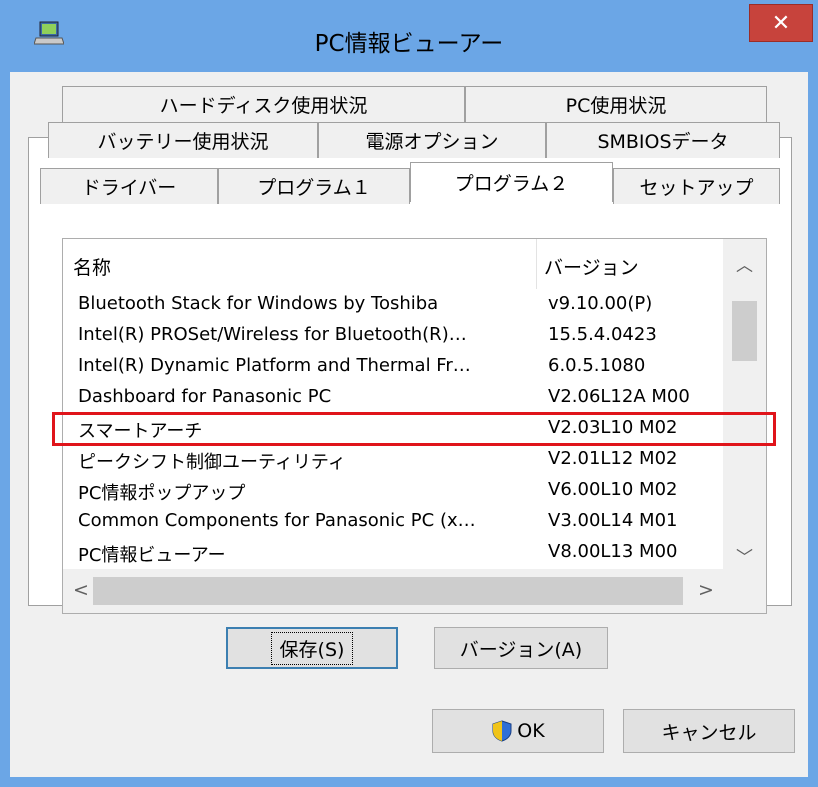 The image size is (818, 787). What do you see at coordinates (531, 731) in the screenshot?
I see `ok-button-label: OK` at bounding box center [531, 731].